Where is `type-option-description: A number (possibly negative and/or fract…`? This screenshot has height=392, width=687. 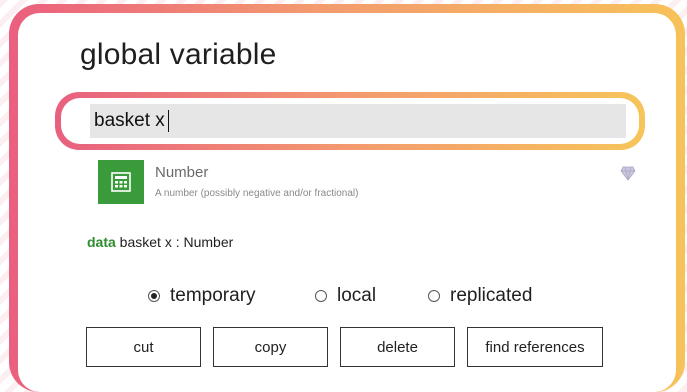
type-option-description: A number (possibly negative and/or fract… is located at coordinates (257, 193).